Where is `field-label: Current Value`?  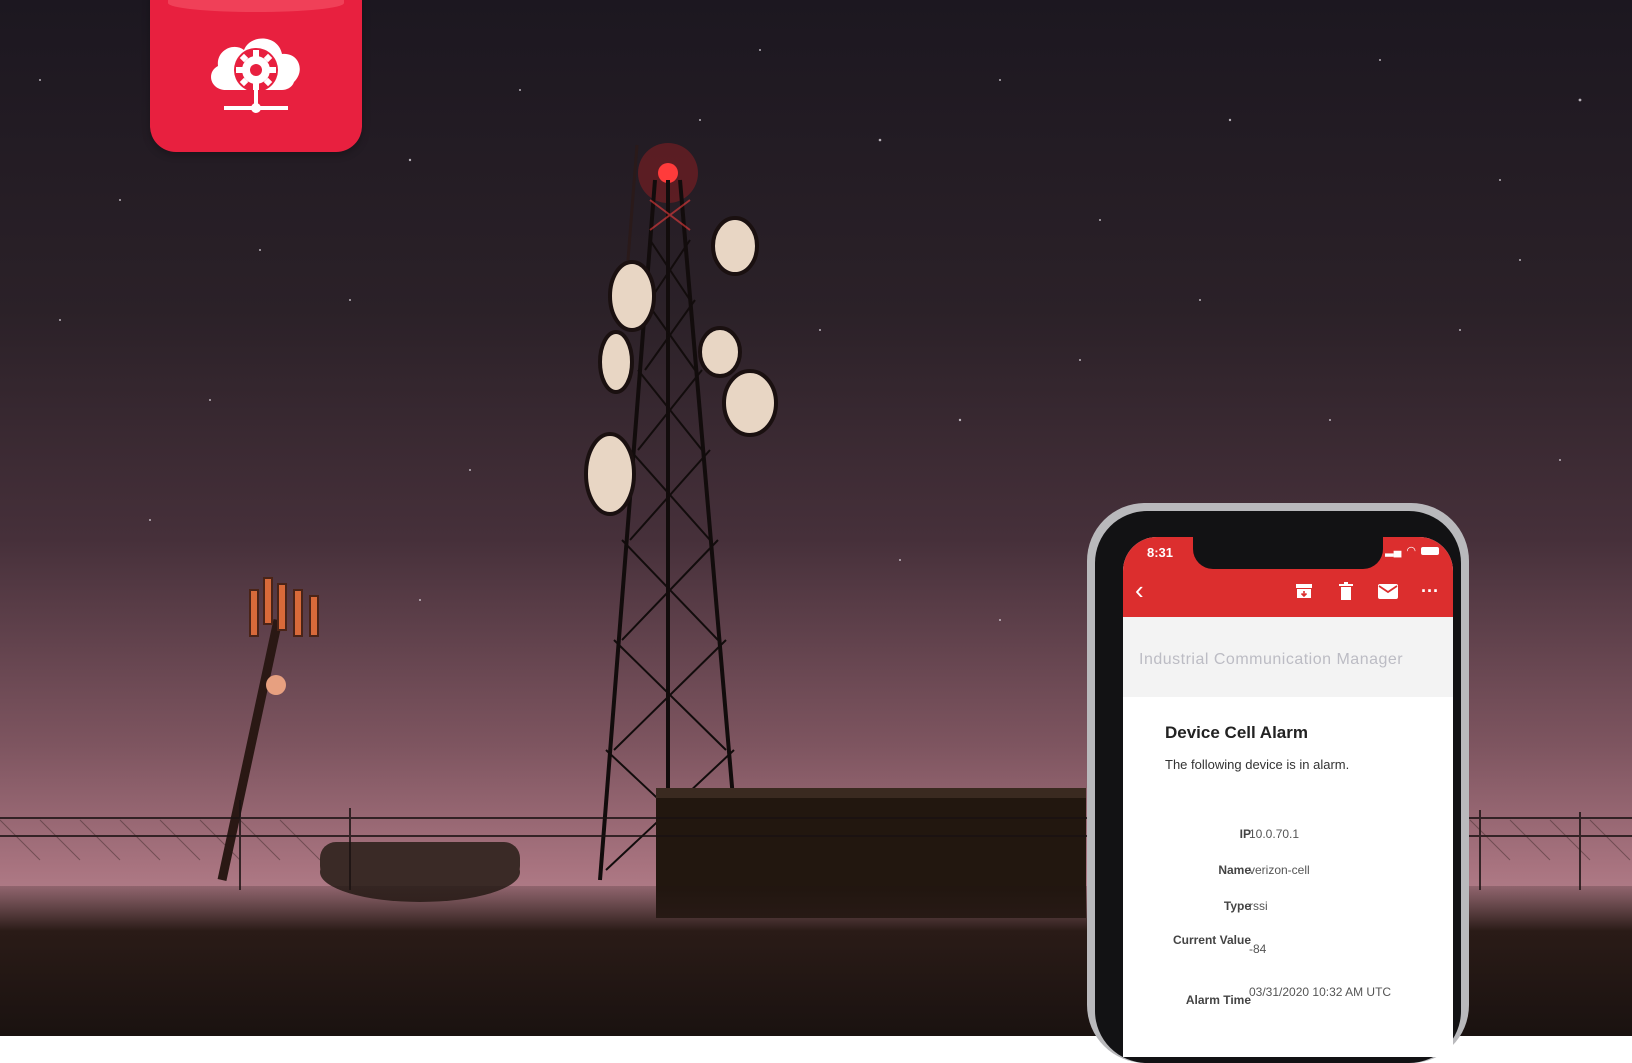
field-label: Current Value is located at coordinates (1211, 940).